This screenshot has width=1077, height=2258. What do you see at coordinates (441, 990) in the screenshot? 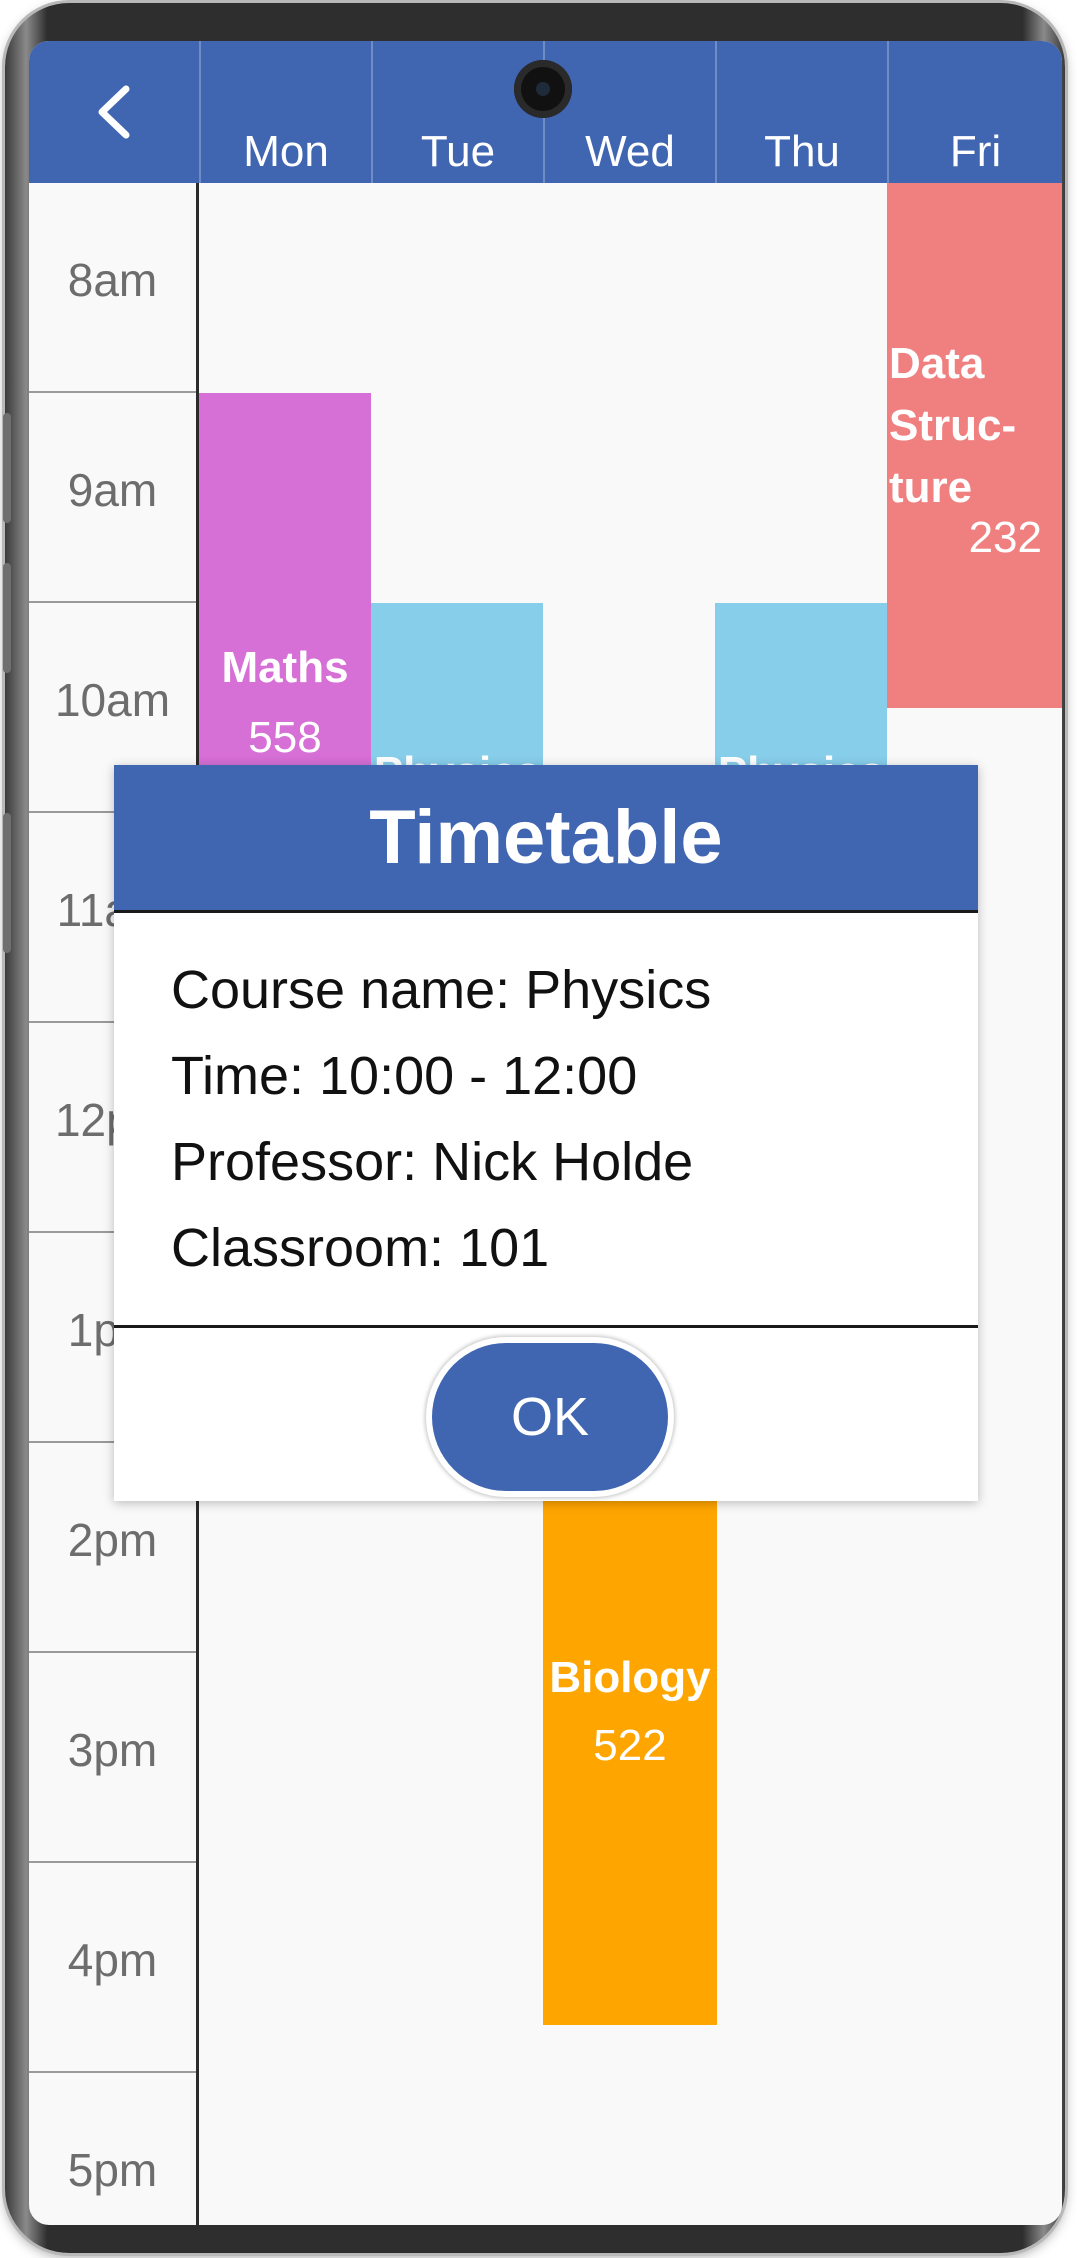
I see `course-name-line: Course name: Physics` at bounding box center [441, 990].